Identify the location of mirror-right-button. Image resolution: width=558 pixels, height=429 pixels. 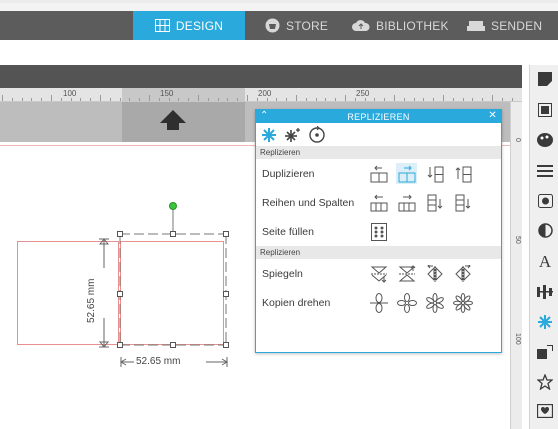
(462, 273).